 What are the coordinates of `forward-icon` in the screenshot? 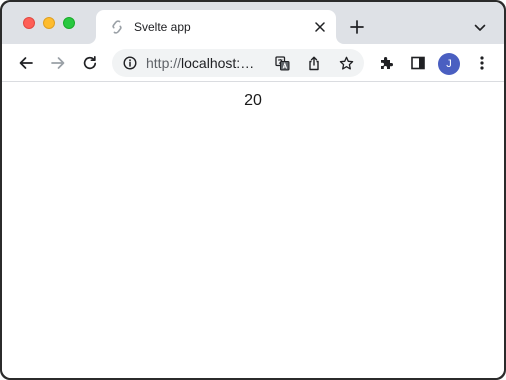 It's located at (58, 63).